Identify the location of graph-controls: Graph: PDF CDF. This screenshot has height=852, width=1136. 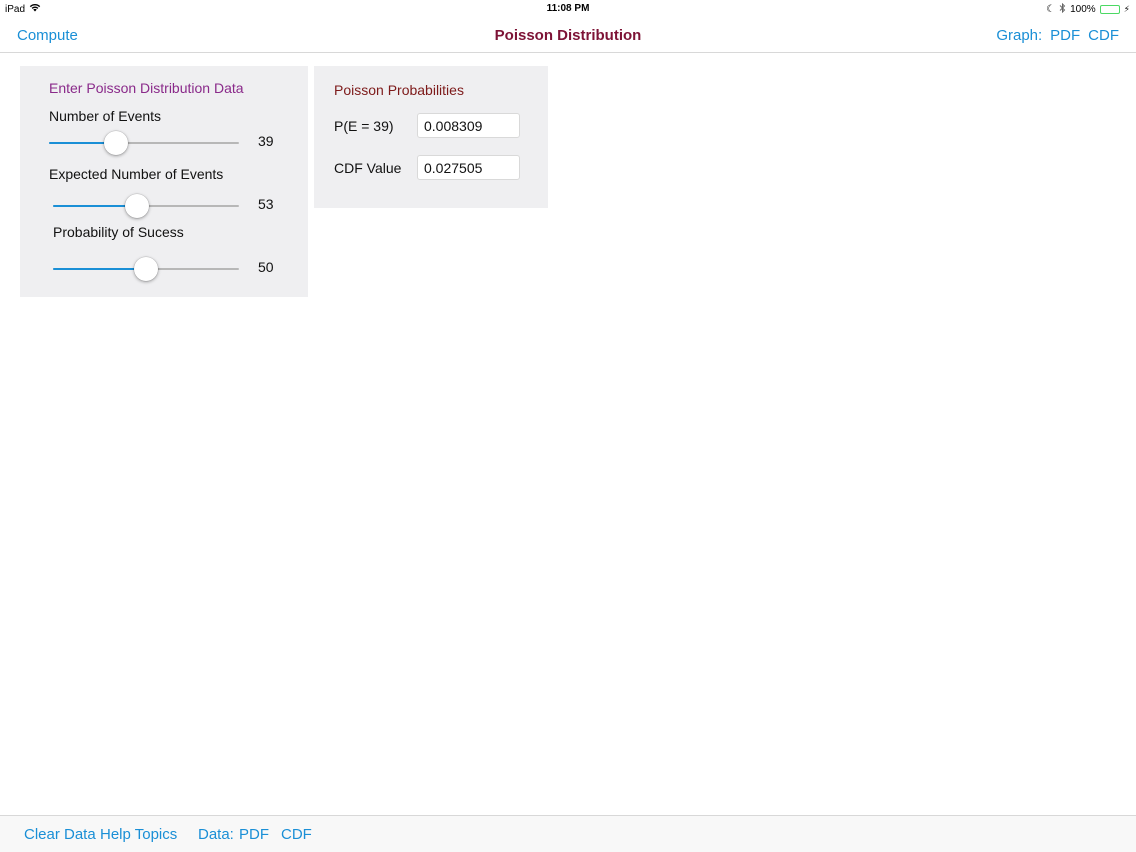
(1057, 35).